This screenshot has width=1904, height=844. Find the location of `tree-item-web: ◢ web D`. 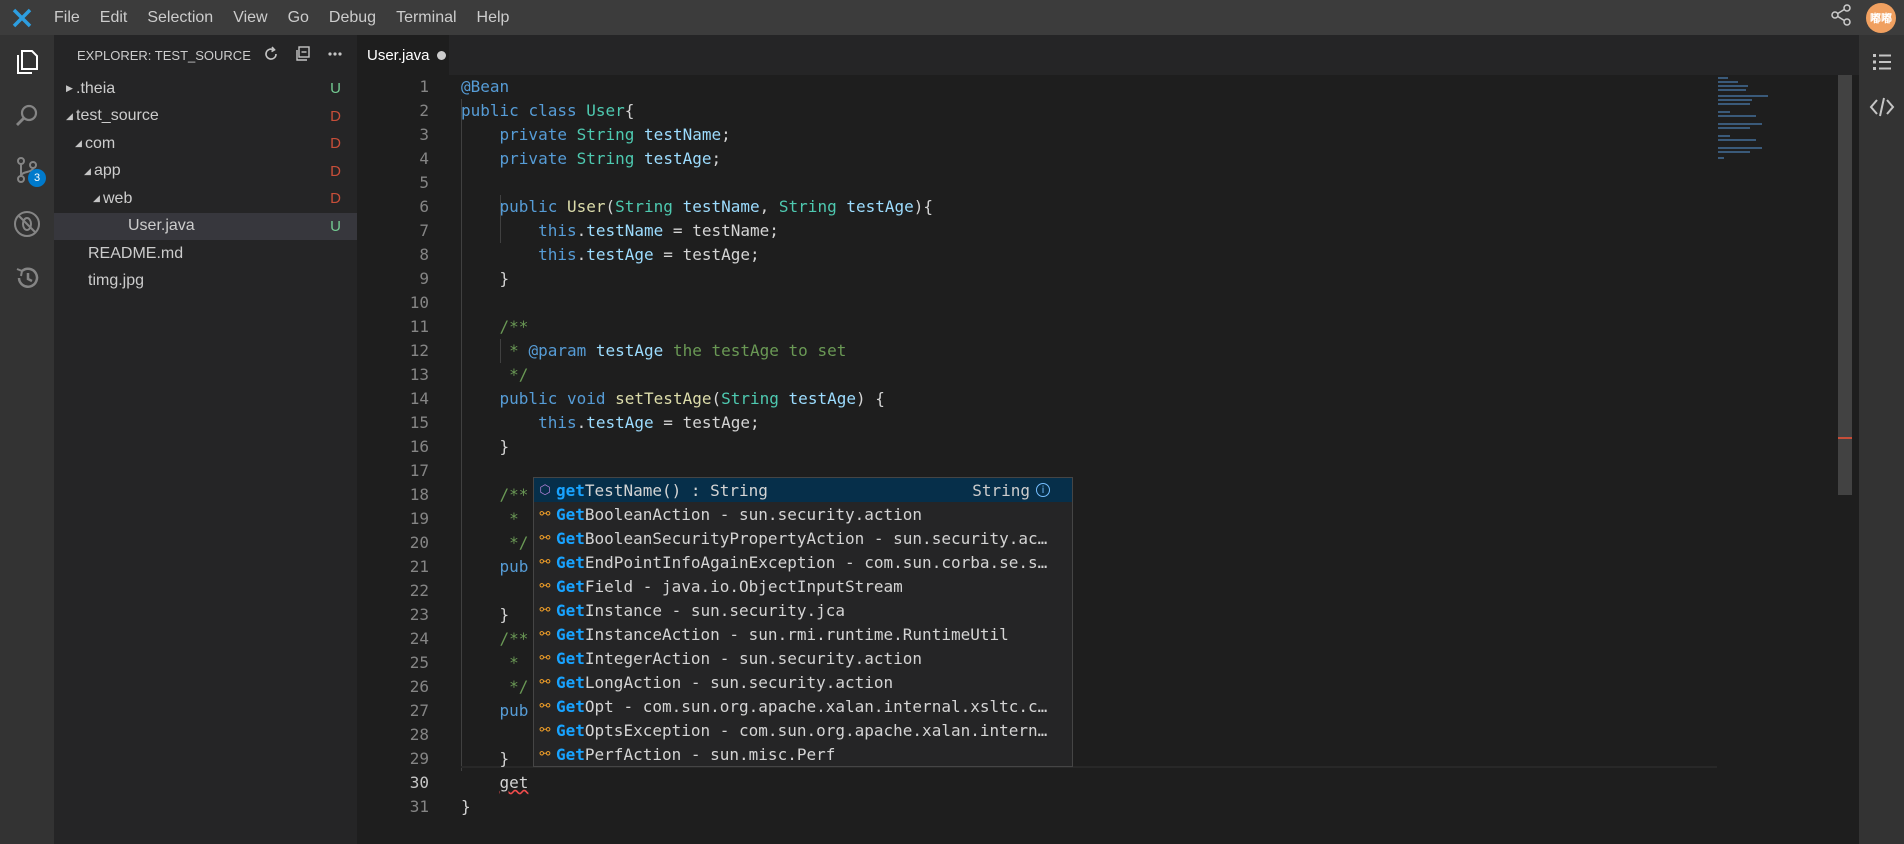

tree-item-web: ◢ web D is located at coordinates (205, 199).